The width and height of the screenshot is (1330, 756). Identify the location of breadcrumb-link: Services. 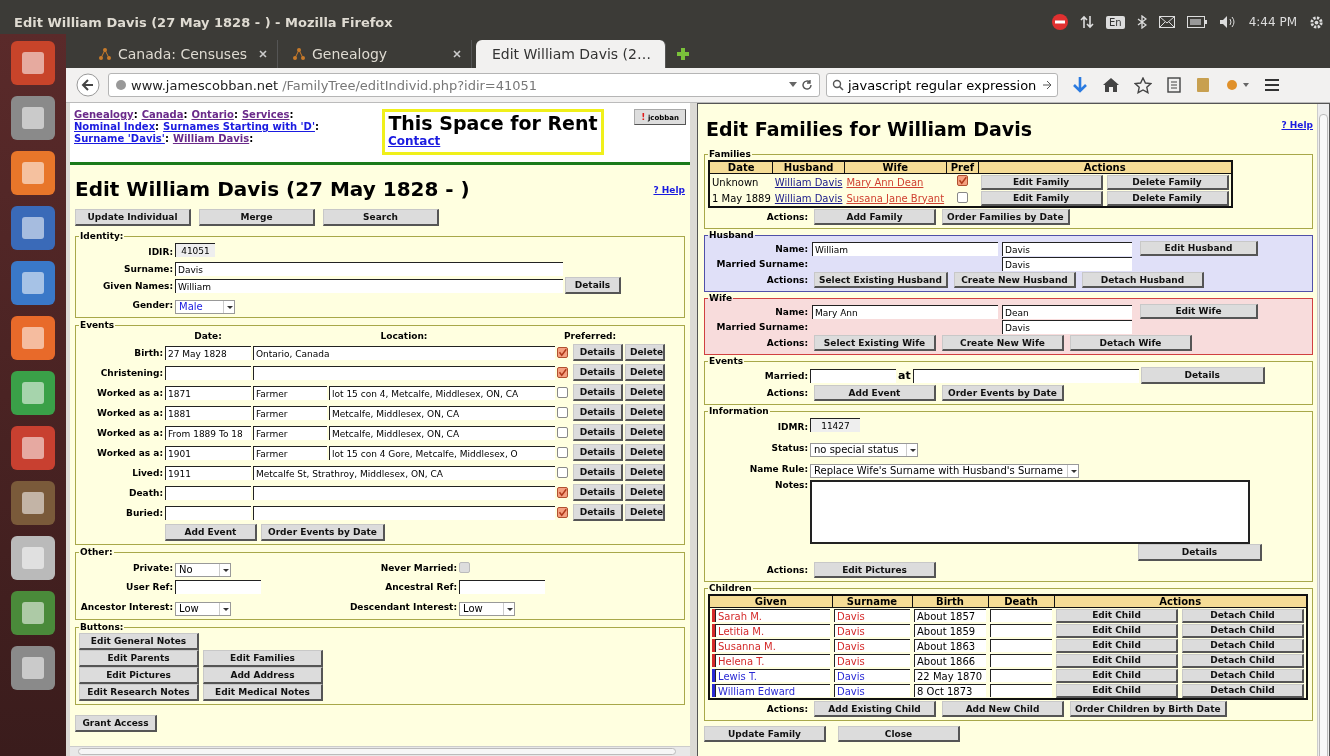
(265, 114).